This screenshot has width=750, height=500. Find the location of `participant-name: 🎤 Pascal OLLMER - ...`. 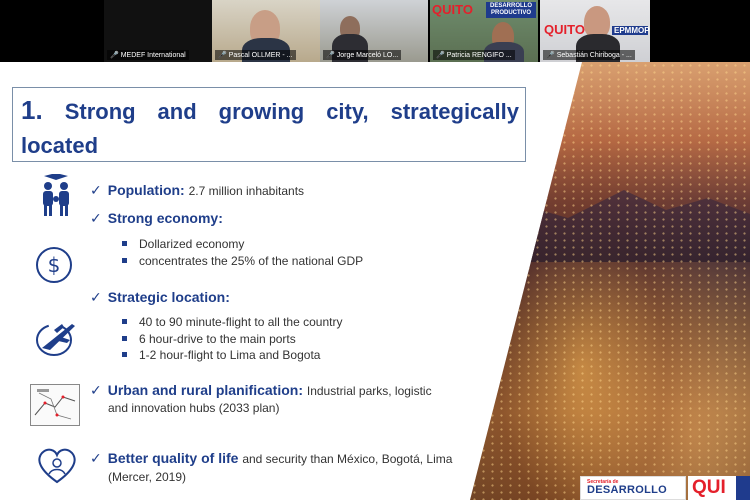

participant-name: 🎤 Pascal OLLMER - ... is located at coordinates (255, 55).